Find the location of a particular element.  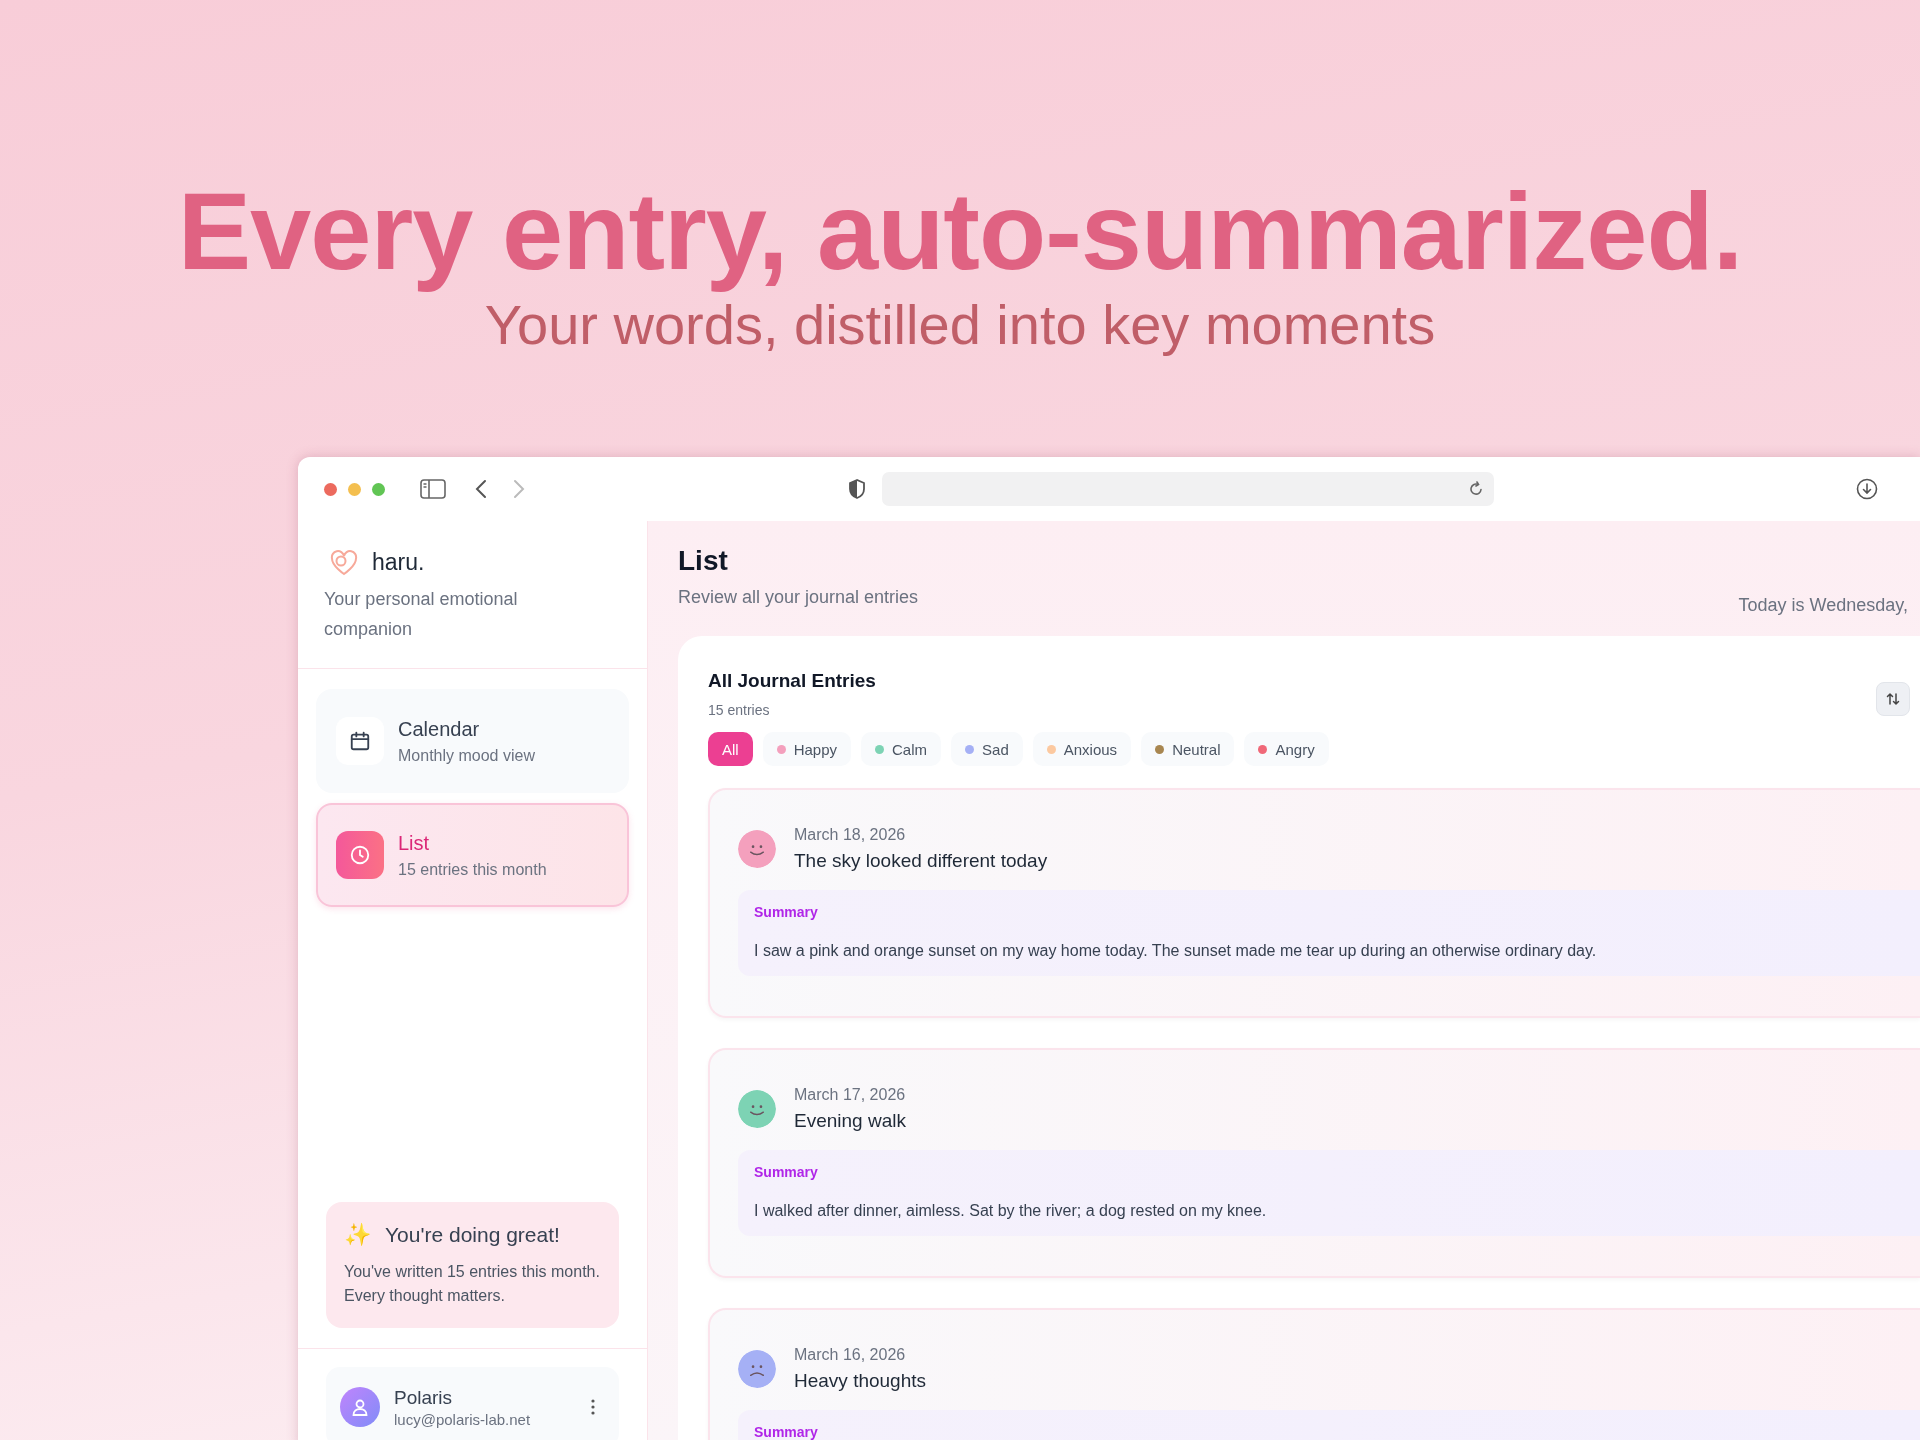

sidebar-toggle-icon is located at coordinates (433, 489).